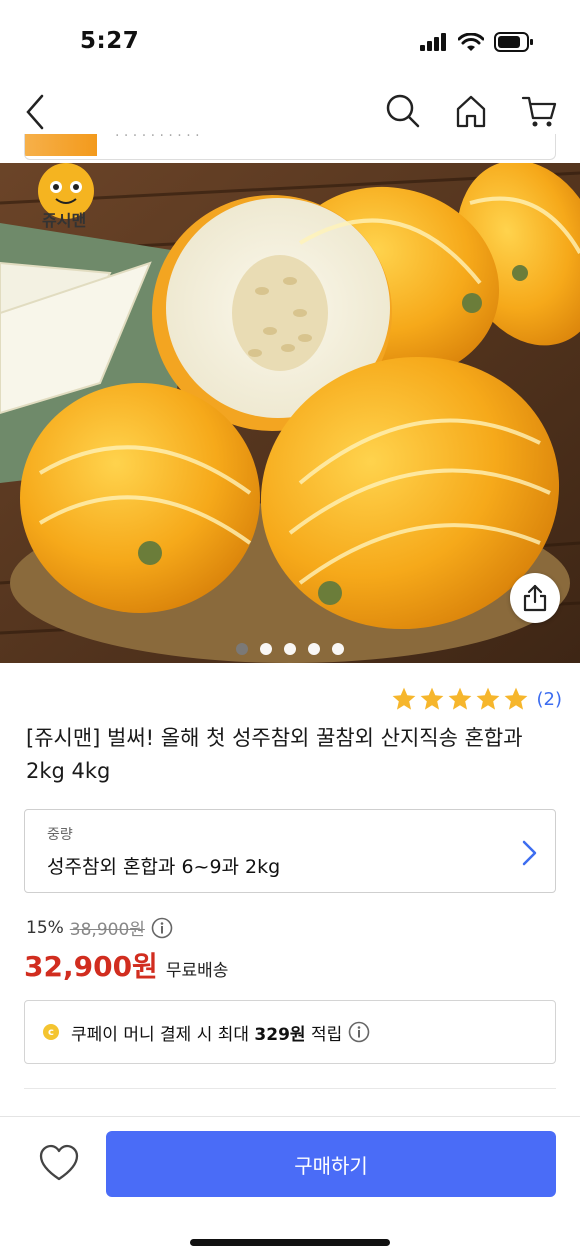 The width and height of the screenshot is (580, 1257). Describe the element at coordinates (433, 42) in the screenshot. I see `signal-icon` at that location.